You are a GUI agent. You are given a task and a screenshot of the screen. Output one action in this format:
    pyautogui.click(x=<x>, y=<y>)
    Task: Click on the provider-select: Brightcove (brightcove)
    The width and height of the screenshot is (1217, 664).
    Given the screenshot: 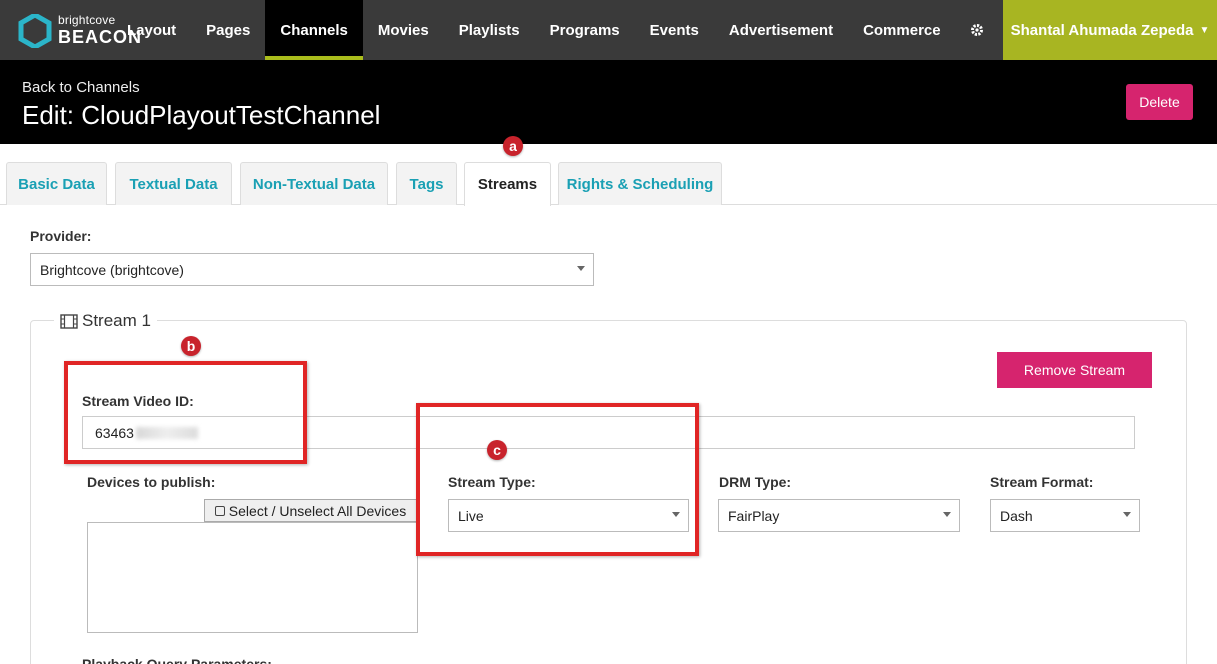 What is the action you would take?
    pyautogui.click(x=312, y=269)
    